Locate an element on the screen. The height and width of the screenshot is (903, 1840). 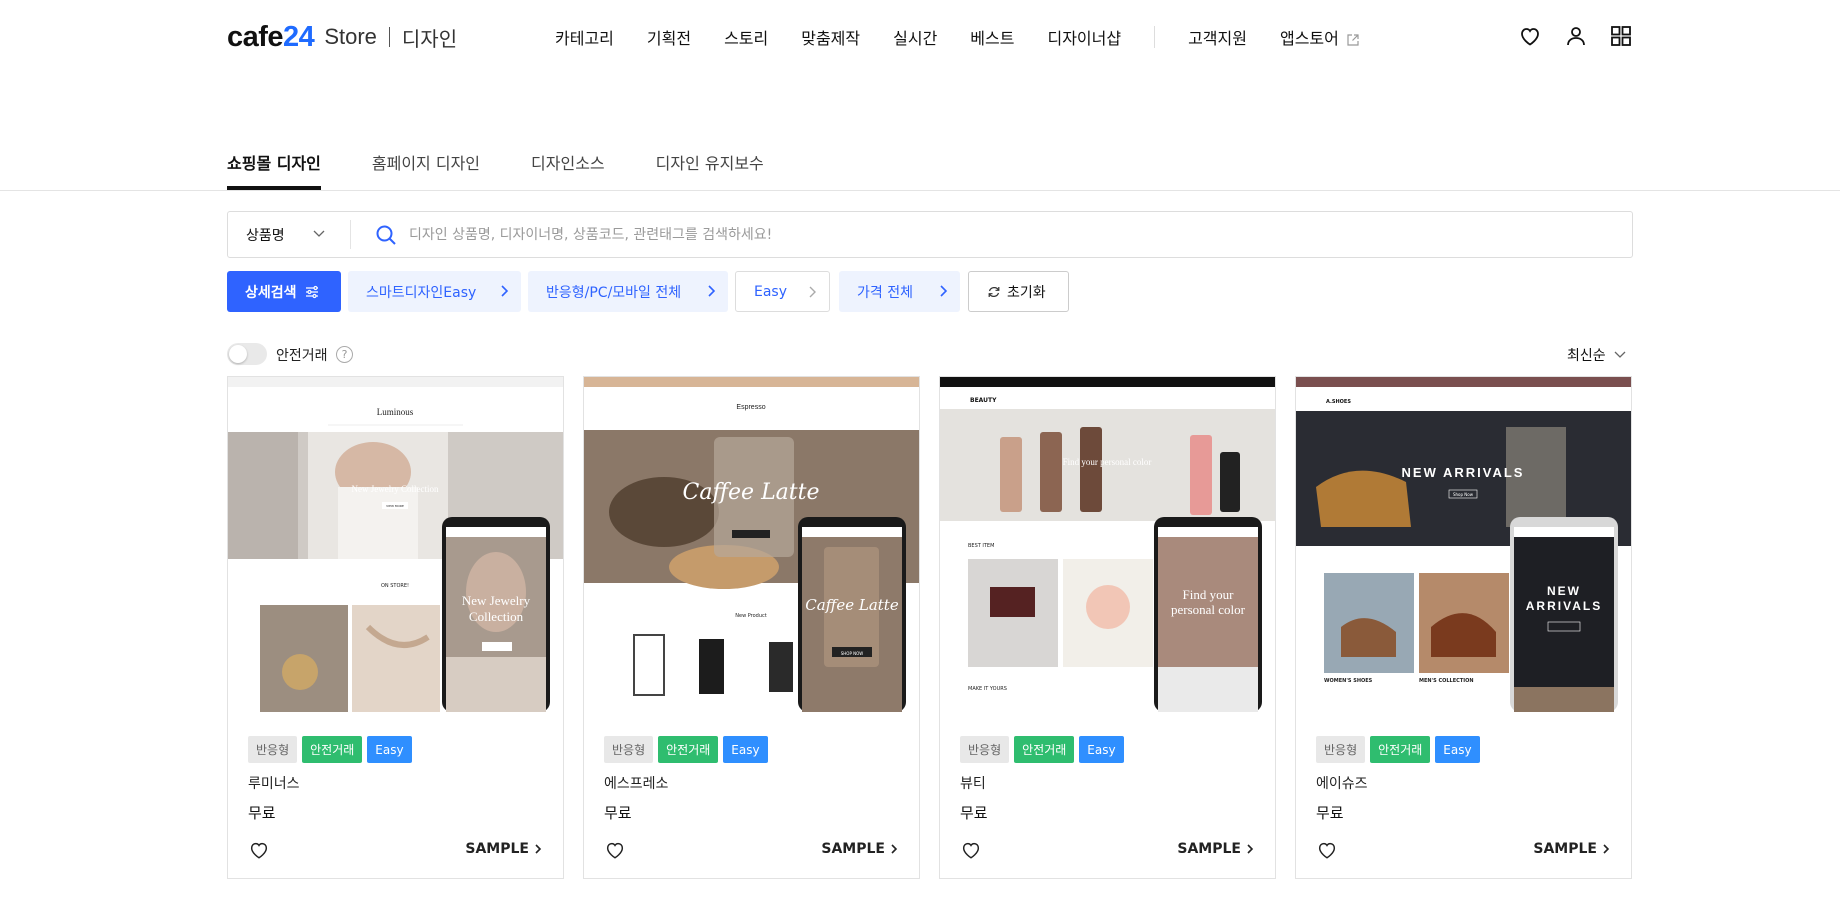
beauty-section2-title: MAKE IT YOURS is located at coordinates (987, 689).